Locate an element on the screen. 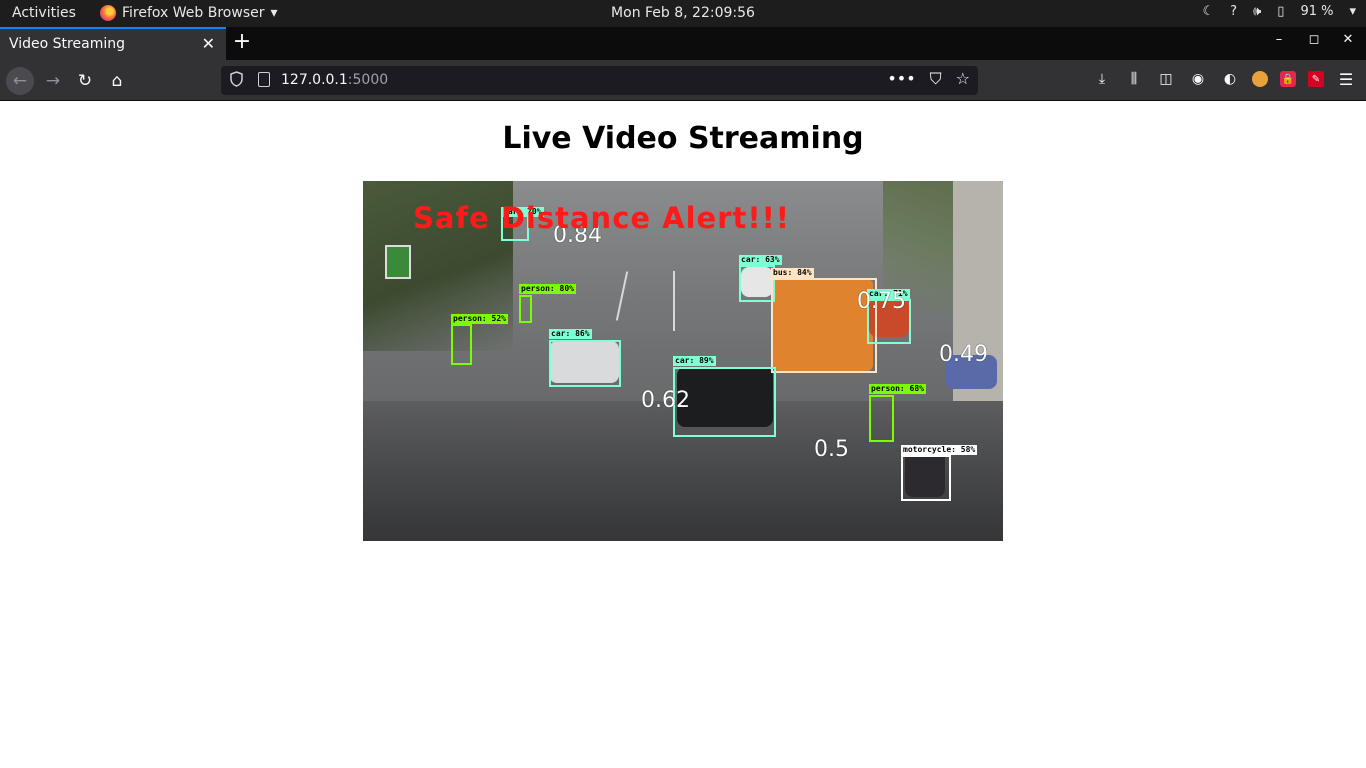 This screenshot has height=768, width=1366. system-tray: ☾ ? 🕪 ▯ 91 % ▾ is located at coordinates (1279, 11).